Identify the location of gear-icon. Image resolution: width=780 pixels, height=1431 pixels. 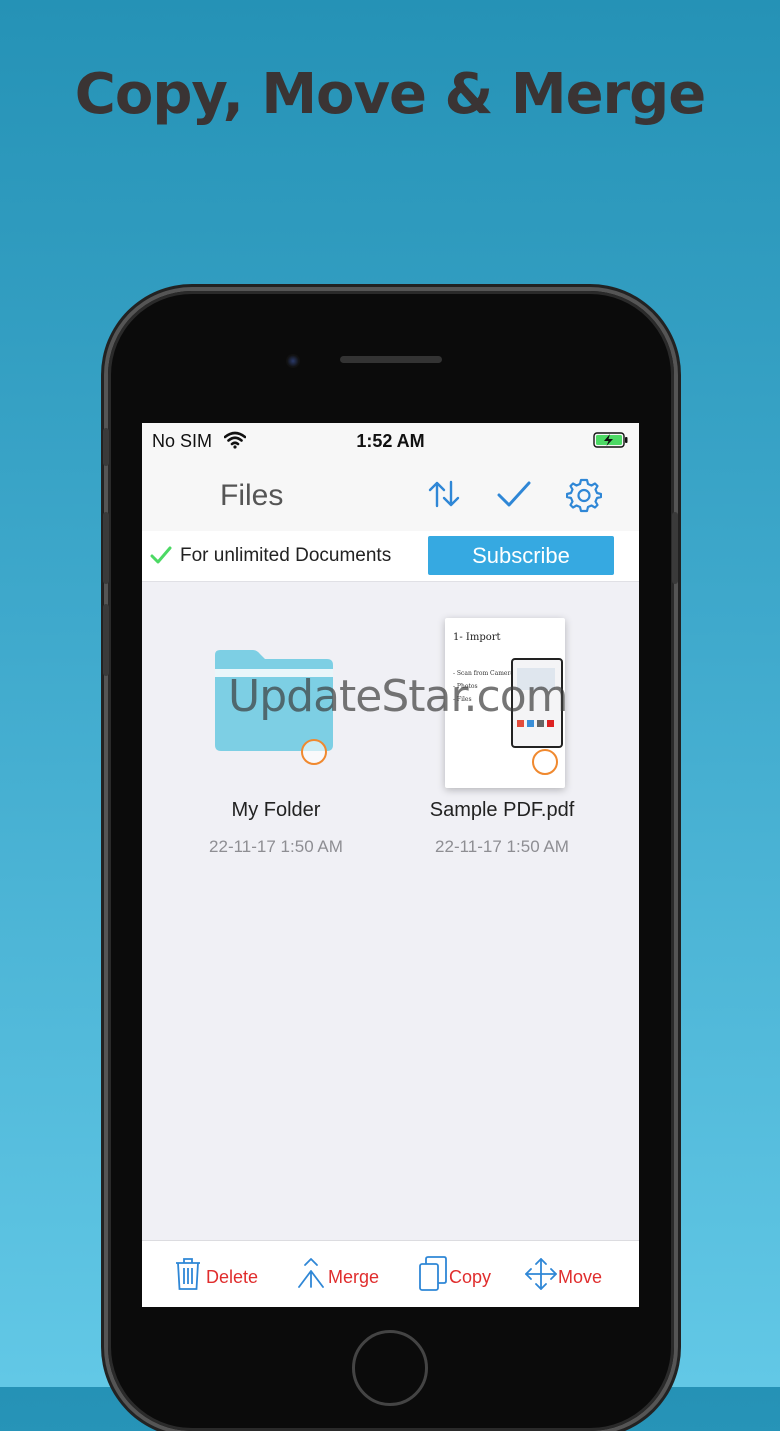
(584, 495).